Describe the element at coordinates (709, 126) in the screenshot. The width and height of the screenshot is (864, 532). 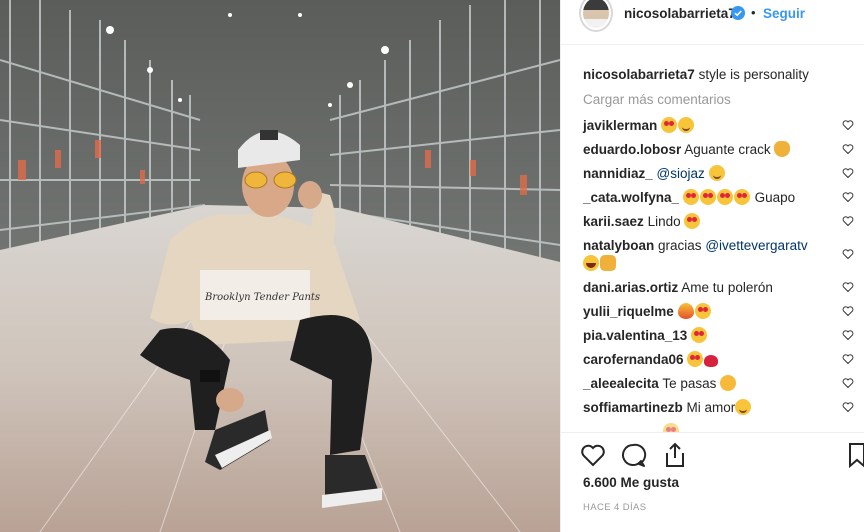
I see `comment-row: javiklerman` at that location.